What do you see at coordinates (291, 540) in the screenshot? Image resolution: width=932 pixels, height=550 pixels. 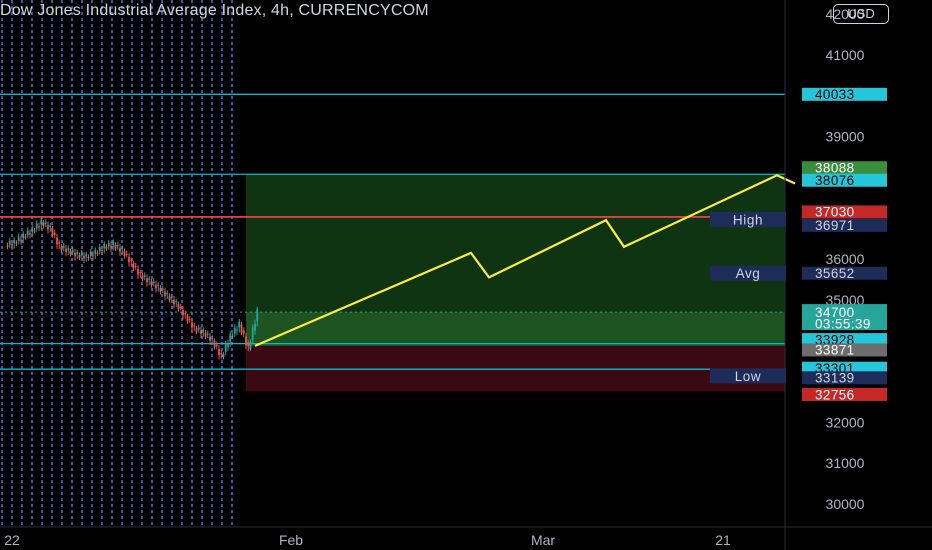 I see `x-tick-label: Feb` at bounding box center [291, 540].